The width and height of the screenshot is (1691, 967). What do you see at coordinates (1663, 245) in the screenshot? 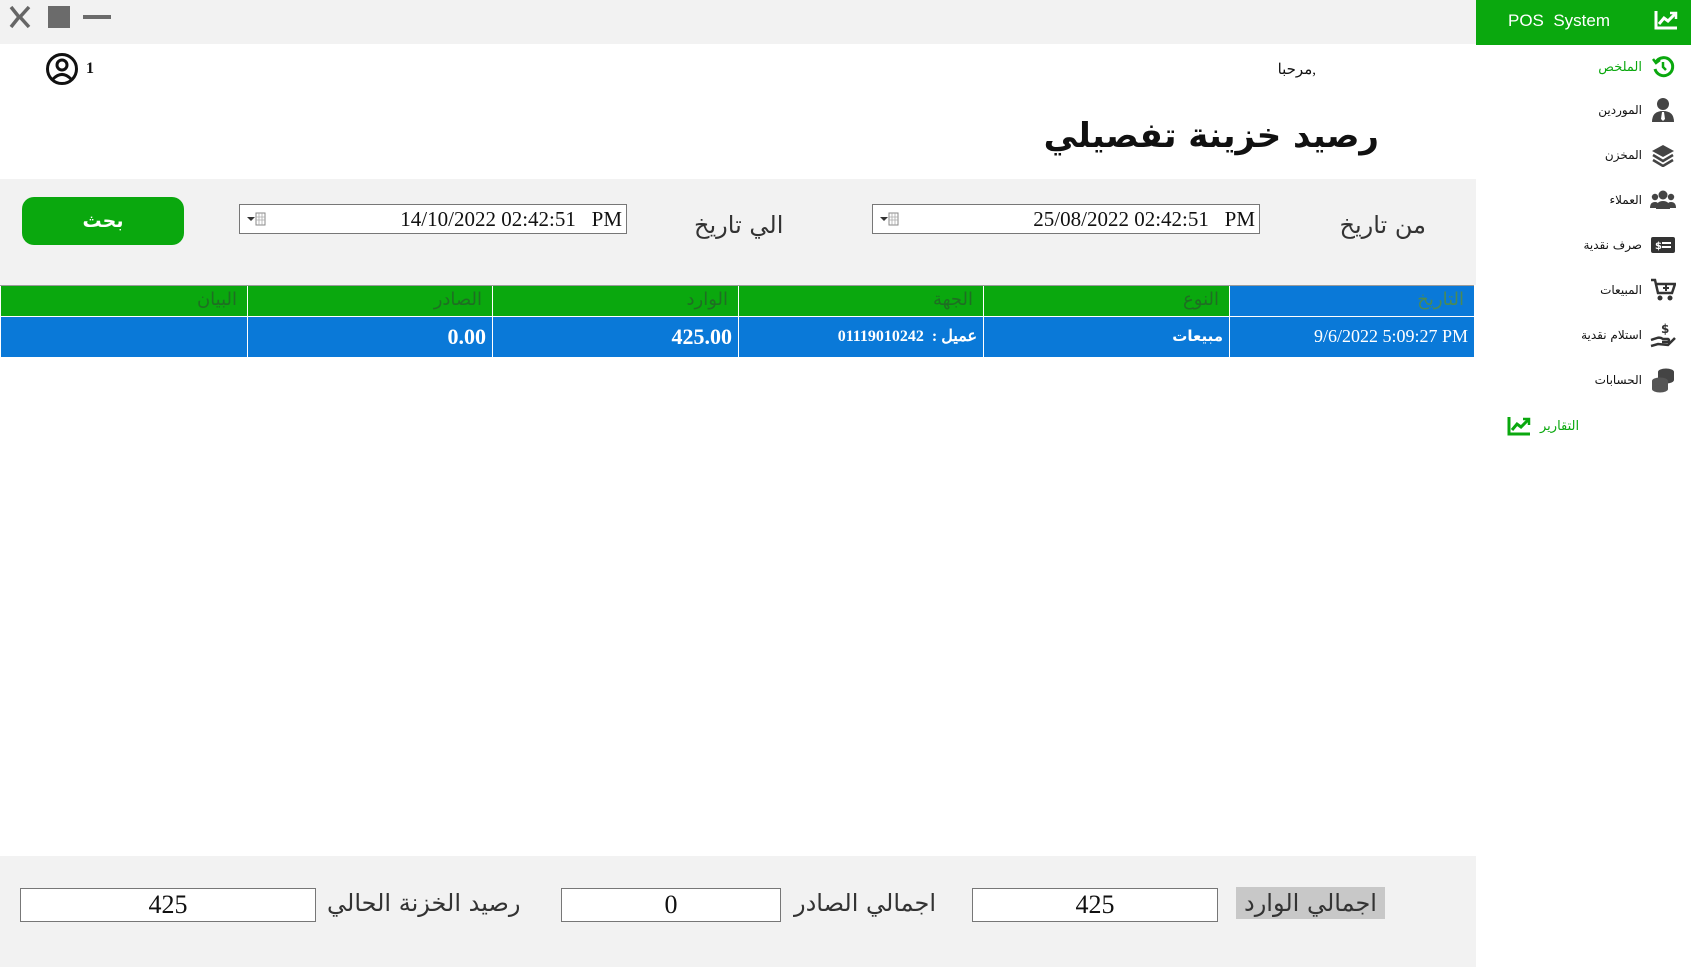
I see `money-bill-icon: $` at bounding box center [1663, 245].